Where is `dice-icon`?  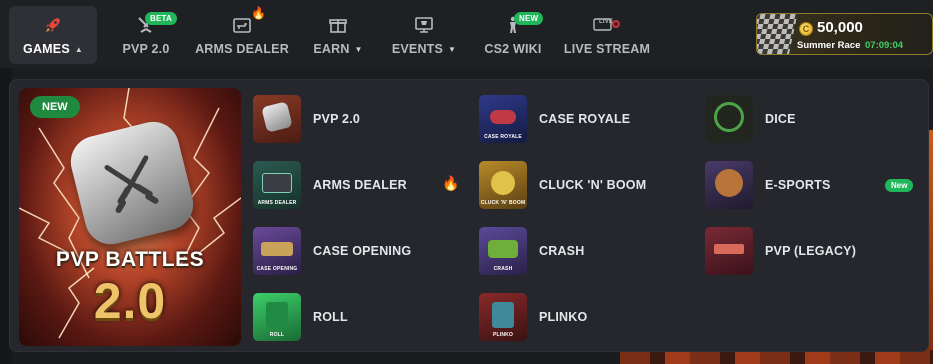 dice-icon is located at coordinates (729, 116).